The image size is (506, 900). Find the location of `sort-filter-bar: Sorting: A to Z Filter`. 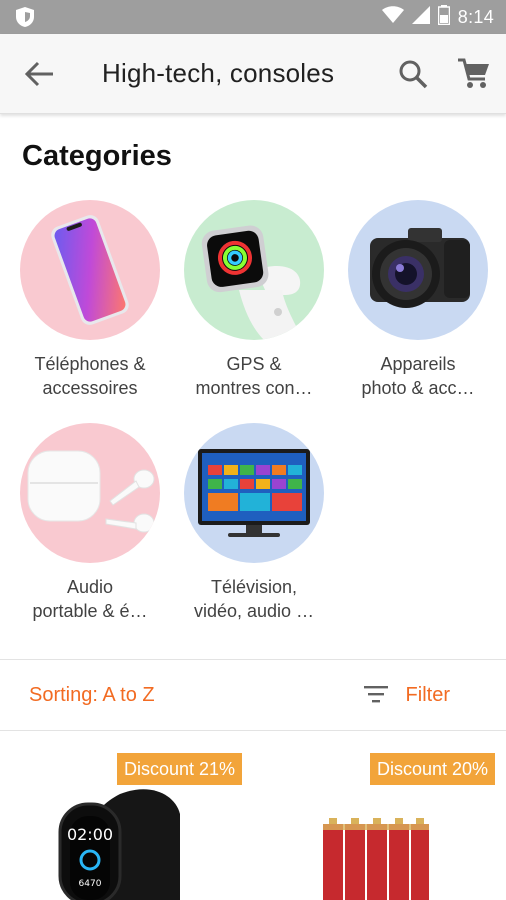

sort-filter-bar: Sorting: A to Z Filter is located at coordinates (253, 695).